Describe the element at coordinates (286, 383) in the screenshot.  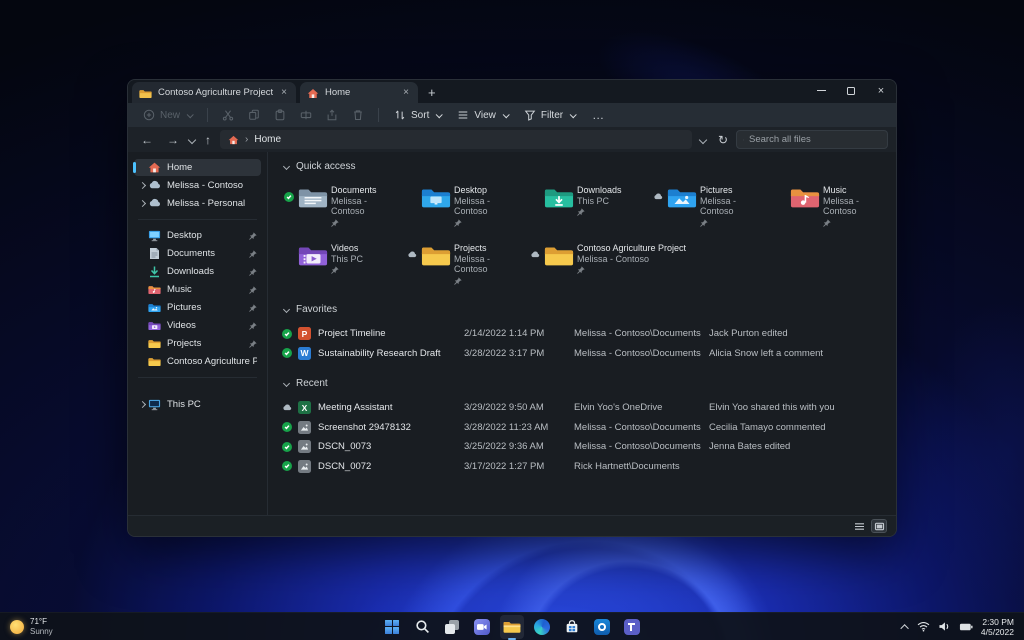
I see `chevron-down-icon` at that location.